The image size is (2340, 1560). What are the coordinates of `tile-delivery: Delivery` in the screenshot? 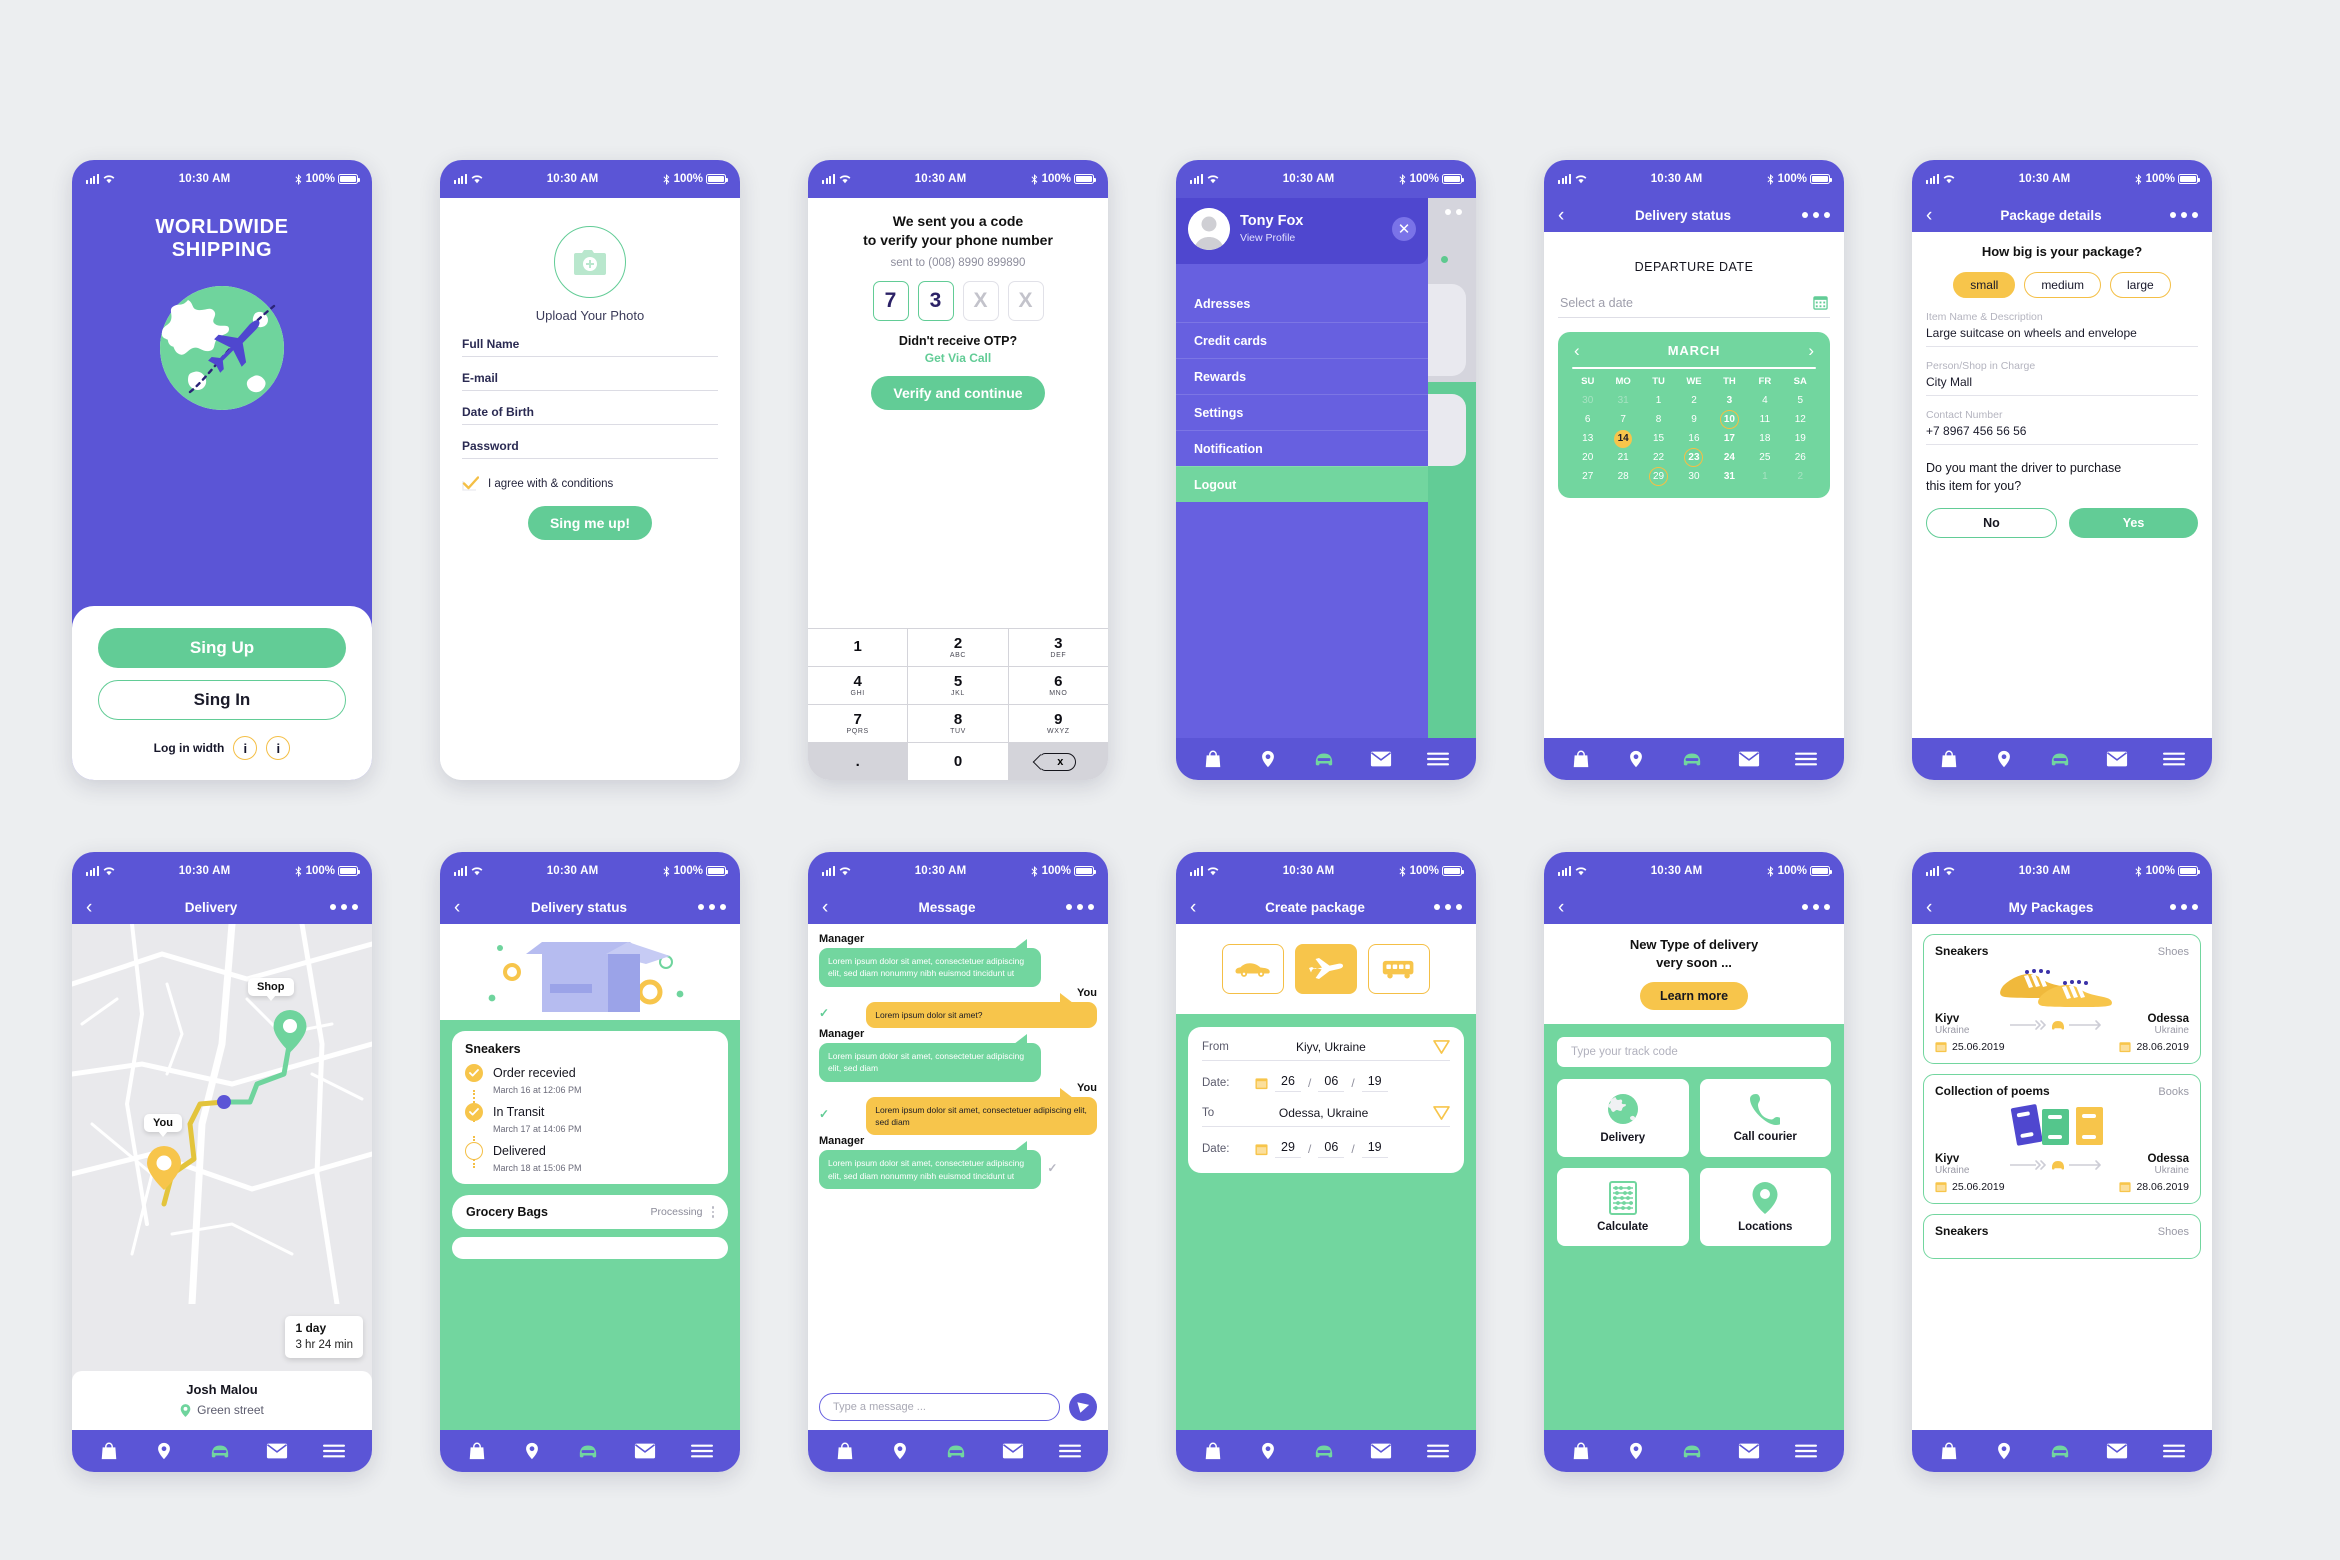 It's located at (1623, 1118).